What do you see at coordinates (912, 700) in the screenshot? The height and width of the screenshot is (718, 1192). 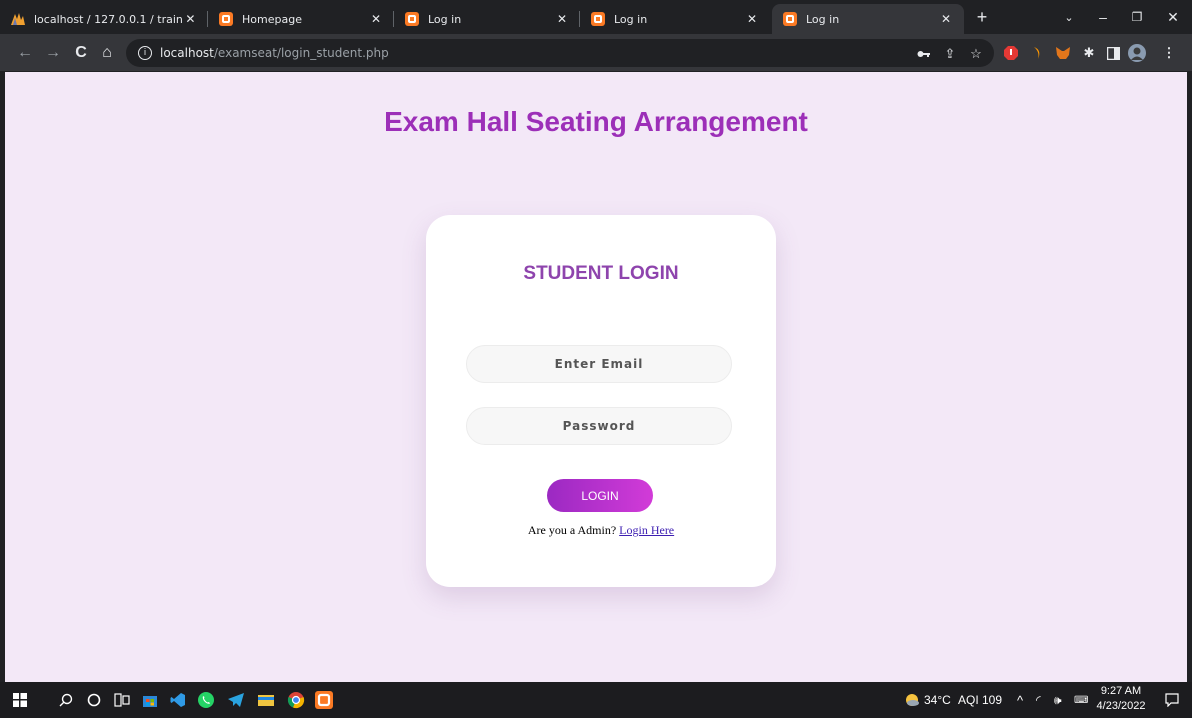 I see `weather-icon` at bounding box center [912, 700].